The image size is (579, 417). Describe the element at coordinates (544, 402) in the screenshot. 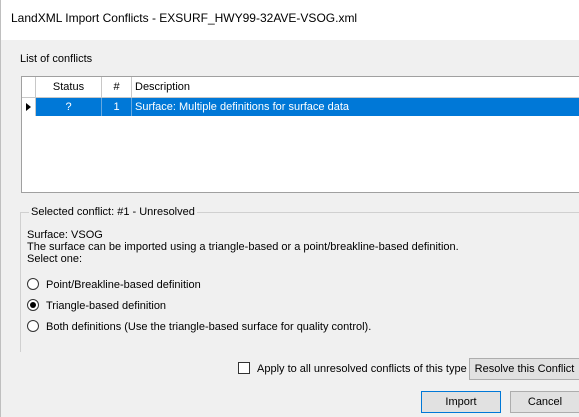

I see `cancel-button: Cancel` at that location.